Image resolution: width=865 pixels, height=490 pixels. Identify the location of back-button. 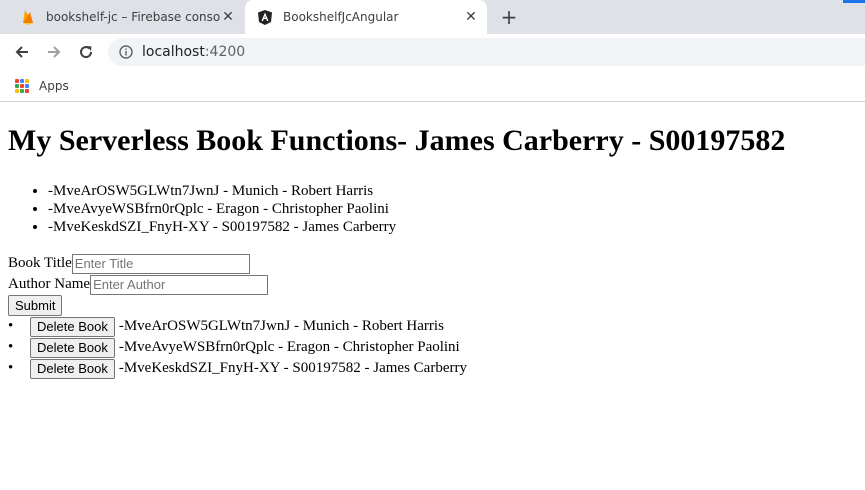
(22, 52).